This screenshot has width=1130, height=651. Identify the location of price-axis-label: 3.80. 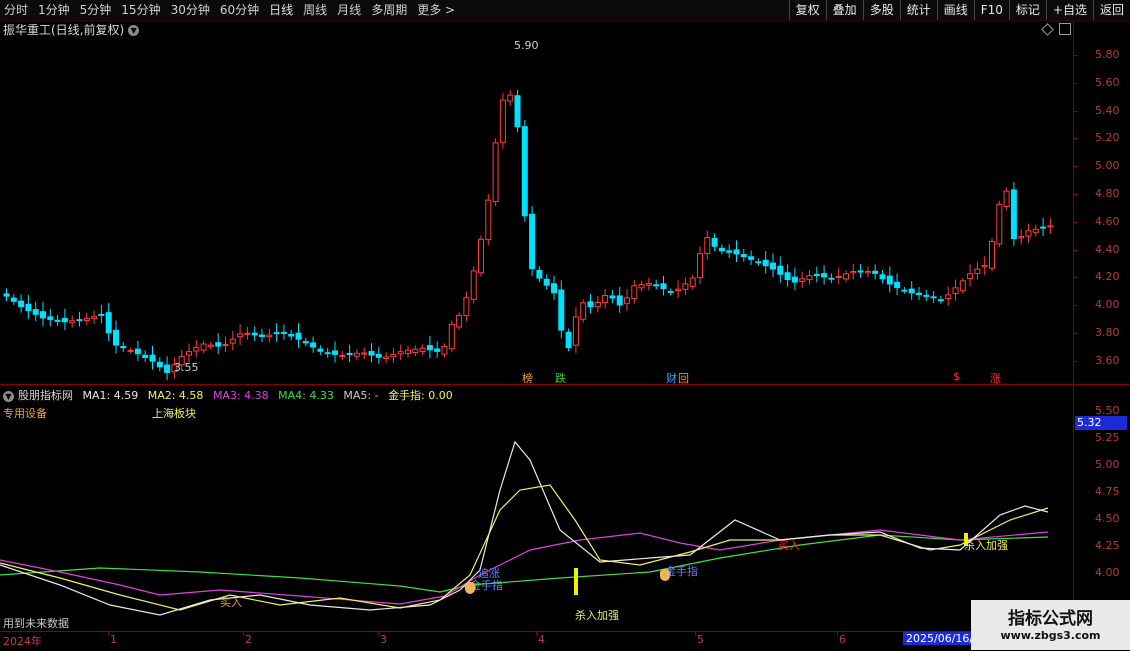
(1107, 332).